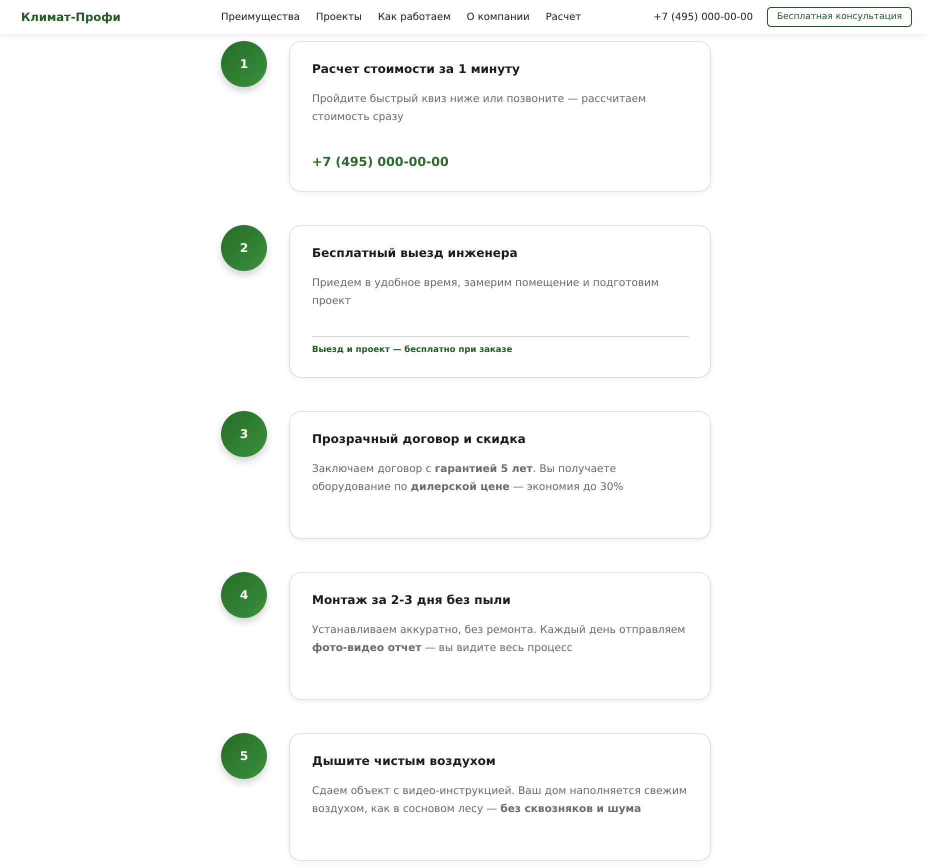  I want to click on step-number-badge: 1, so click(244, 64).